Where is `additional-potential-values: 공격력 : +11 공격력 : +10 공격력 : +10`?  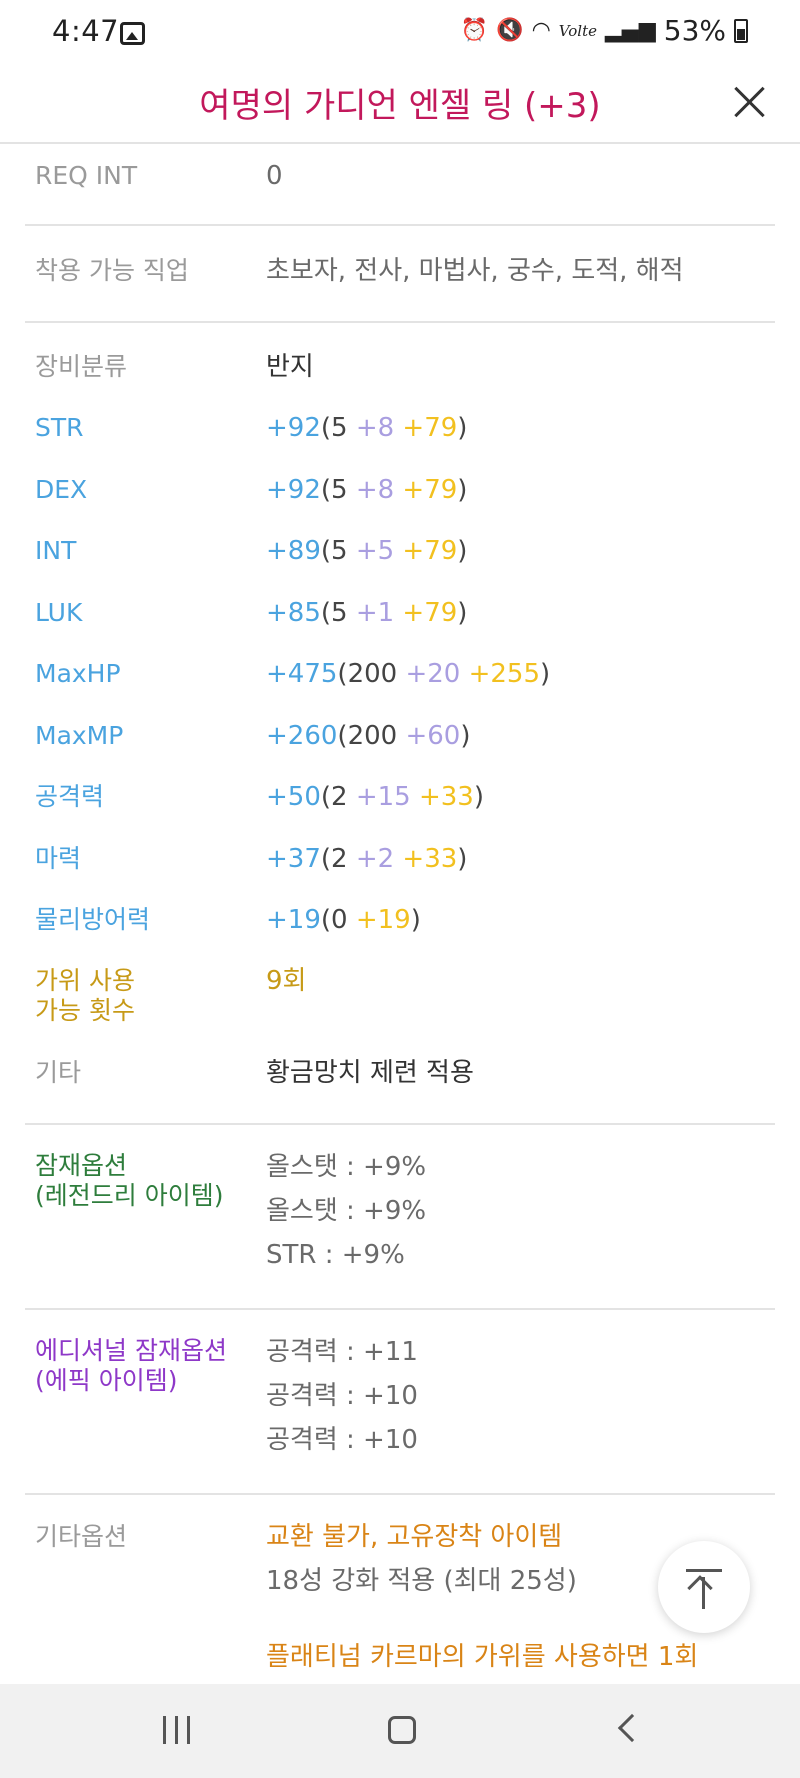
additional-potential-values: 공격력 : +11 공격력 : +10 공격력 : +10 is located at coordinates (342, 1396).